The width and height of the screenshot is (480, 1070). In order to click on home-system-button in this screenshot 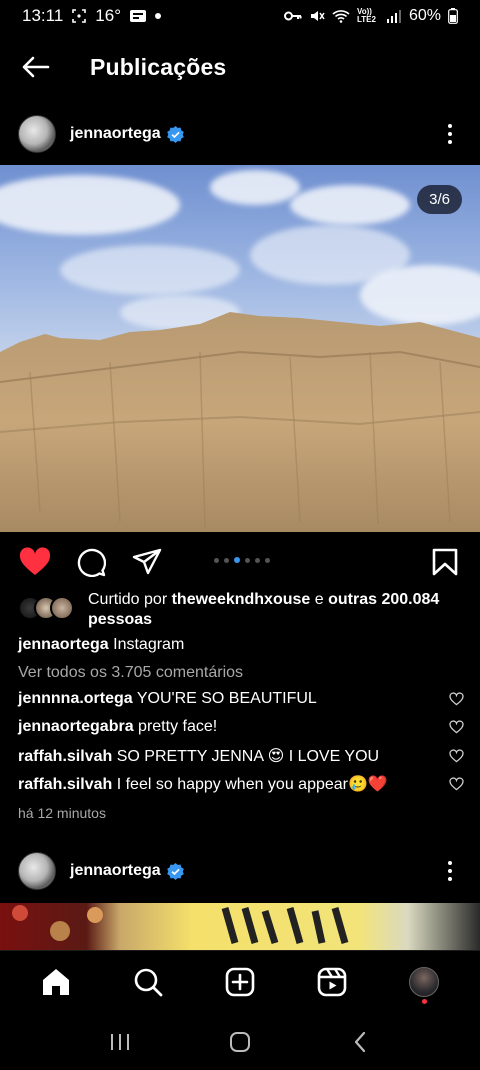, I will do `click(240, 1042)`.